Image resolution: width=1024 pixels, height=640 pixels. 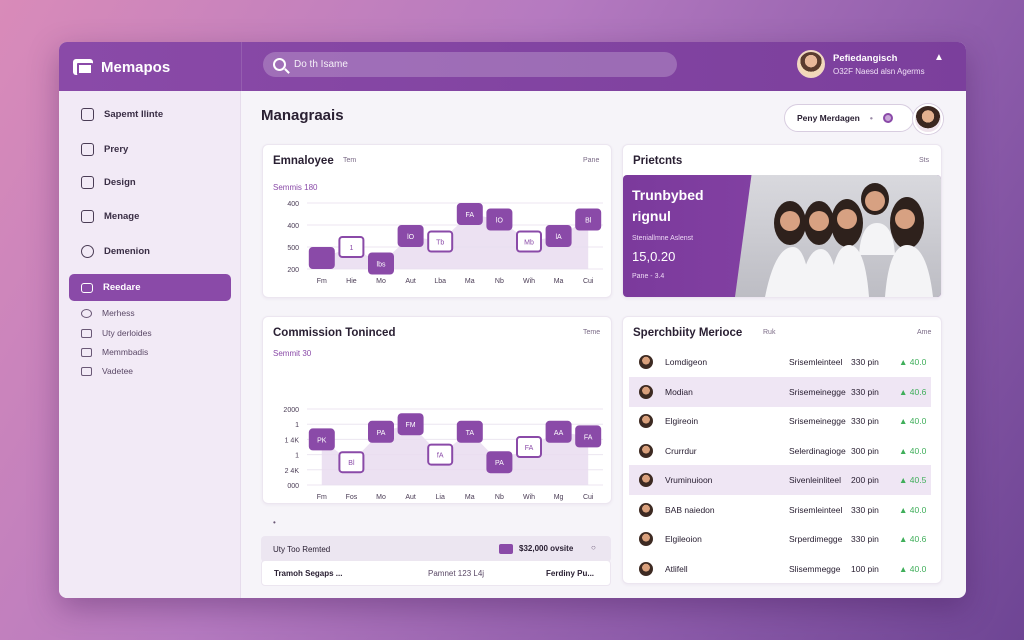 I want to click on row-role: Srisemleinteel, so click(x=816, y=510).